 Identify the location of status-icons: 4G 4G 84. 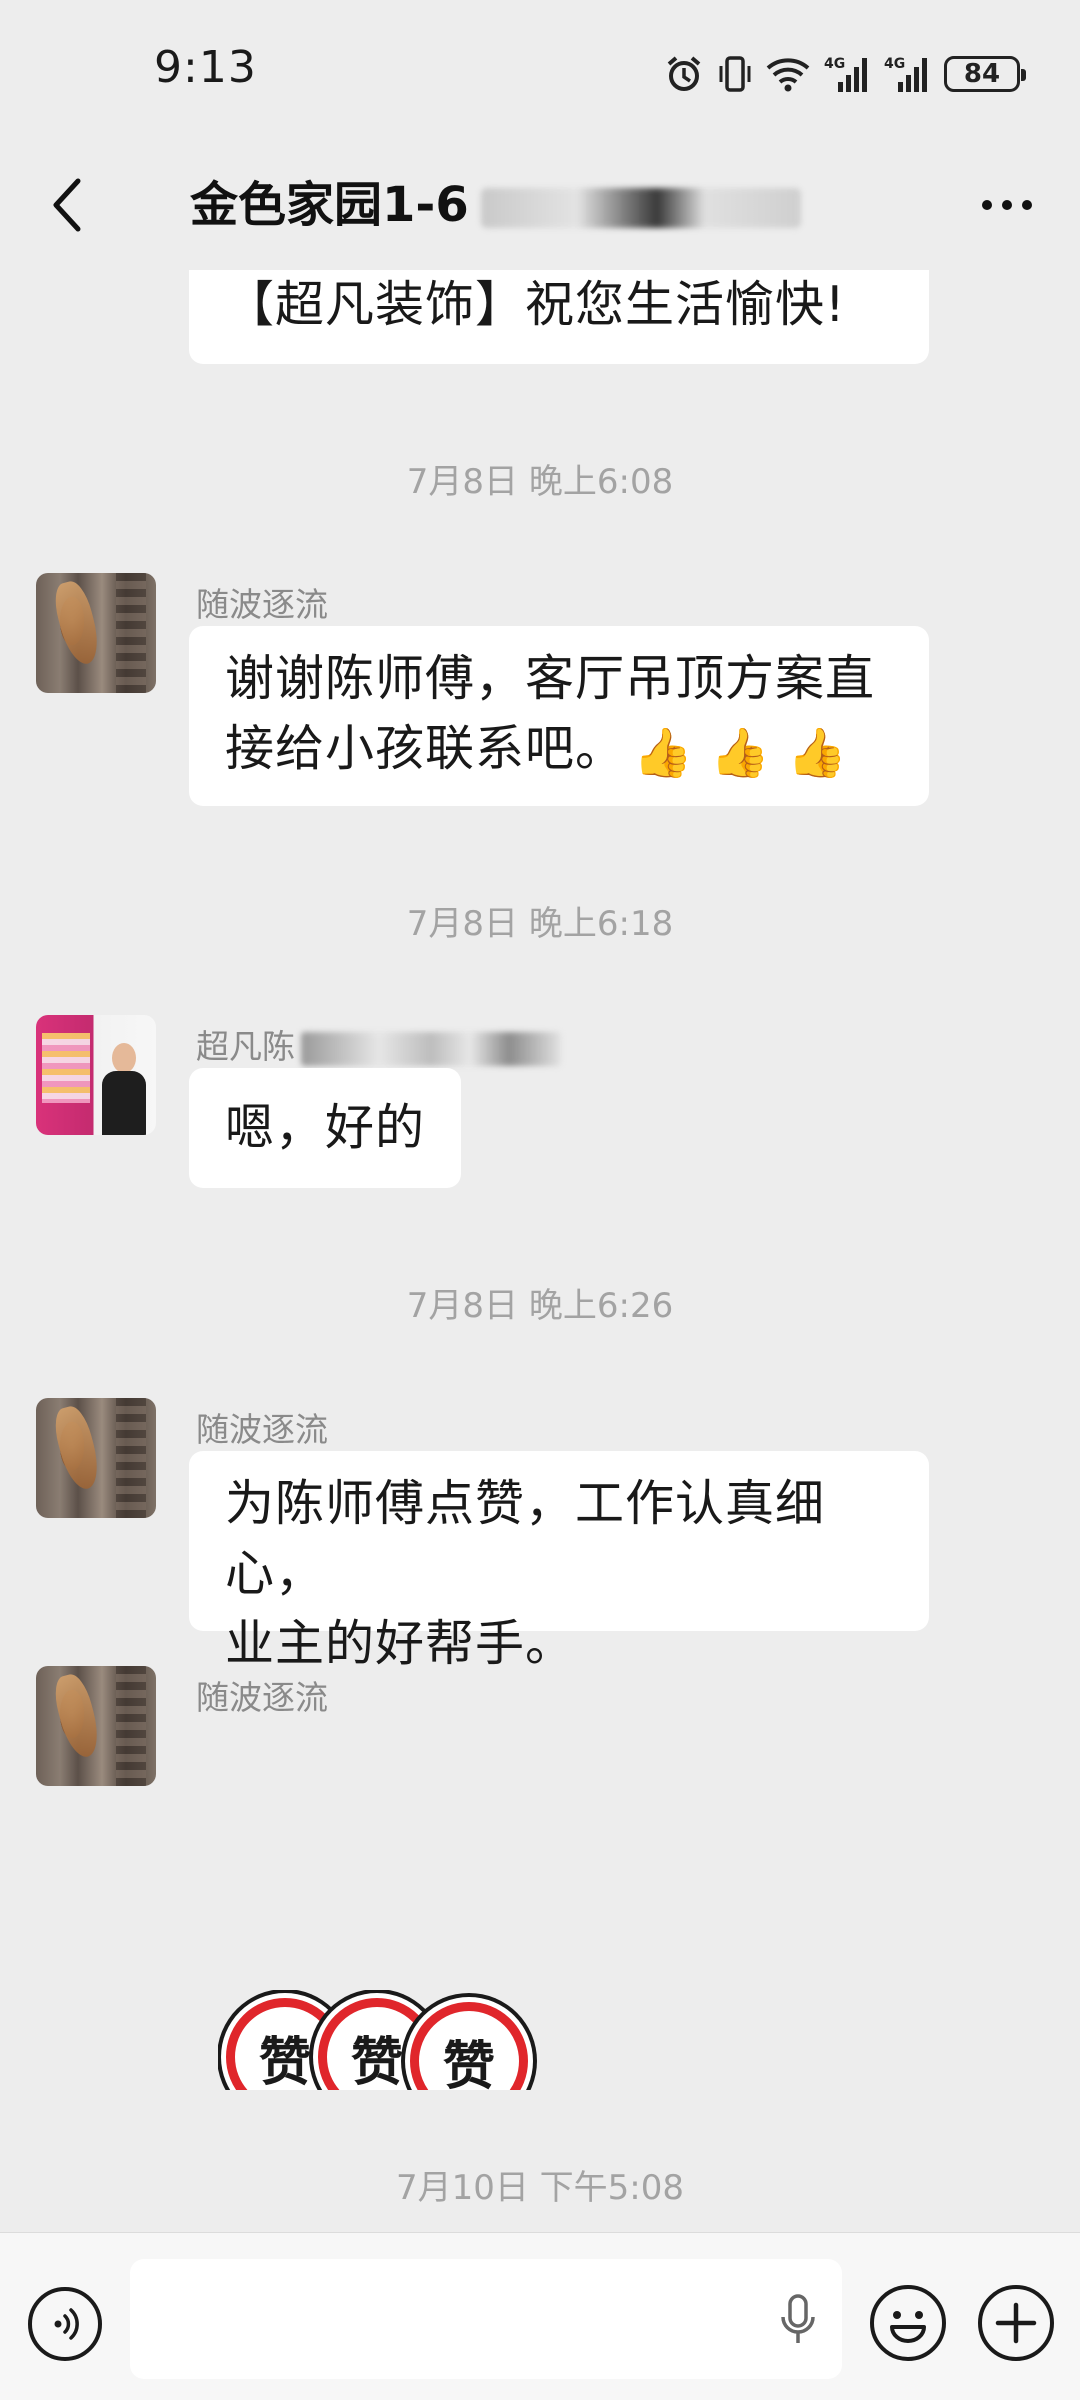
(845, 74).